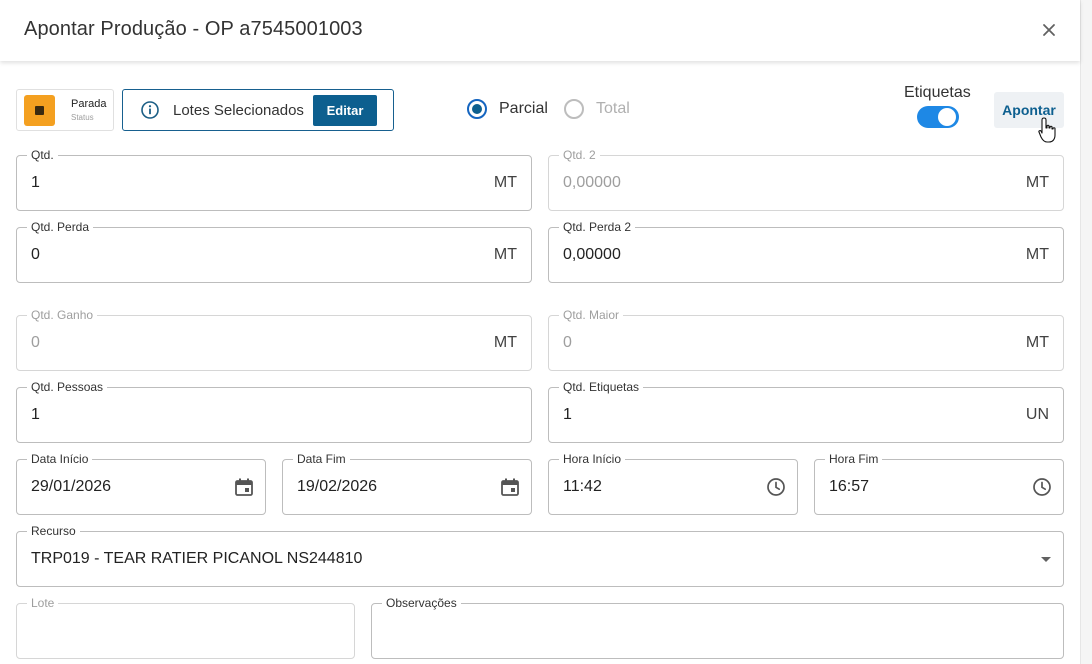  What do you see at coordinates (1037, 254) in the screenshot?
I see `qtd-perda2-unit: MT` at bounding box center [1037, 254].